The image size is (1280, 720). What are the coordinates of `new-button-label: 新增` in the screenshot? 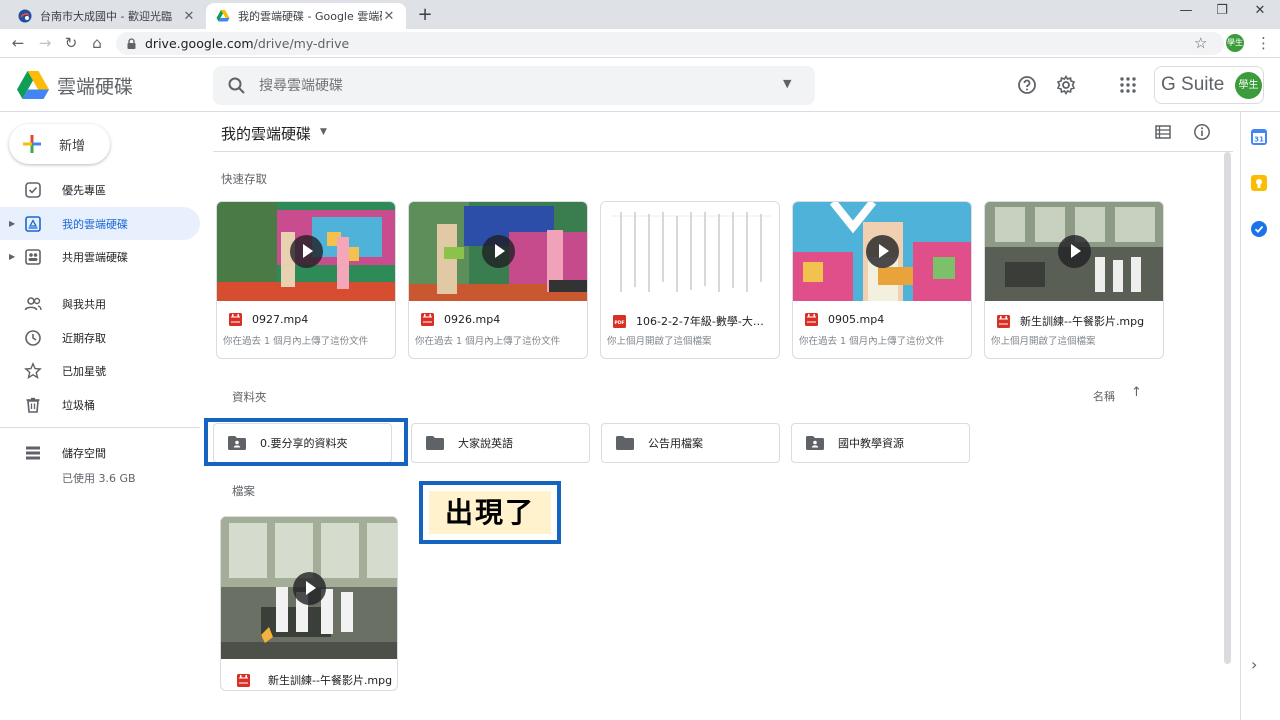 It's located at (72, 146).